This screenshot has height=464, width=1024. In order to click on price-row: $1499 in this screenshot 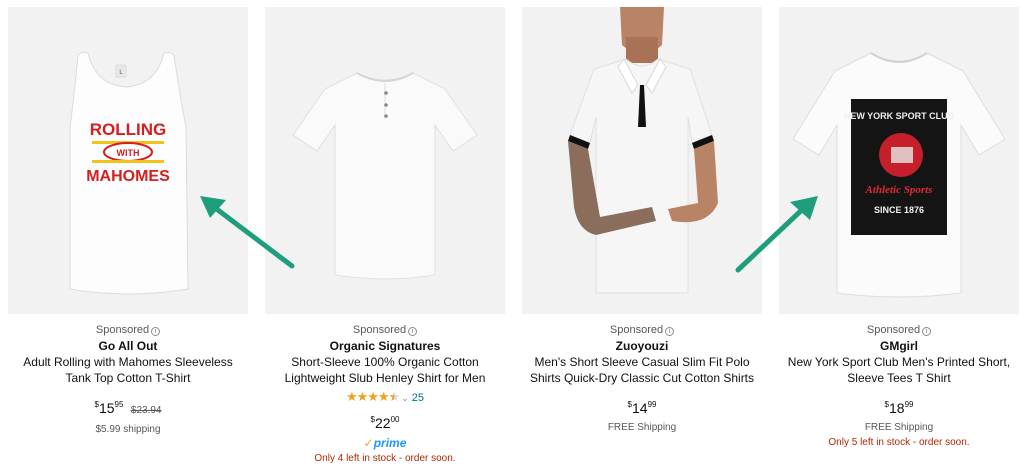, I will do `click(642, 407)`.